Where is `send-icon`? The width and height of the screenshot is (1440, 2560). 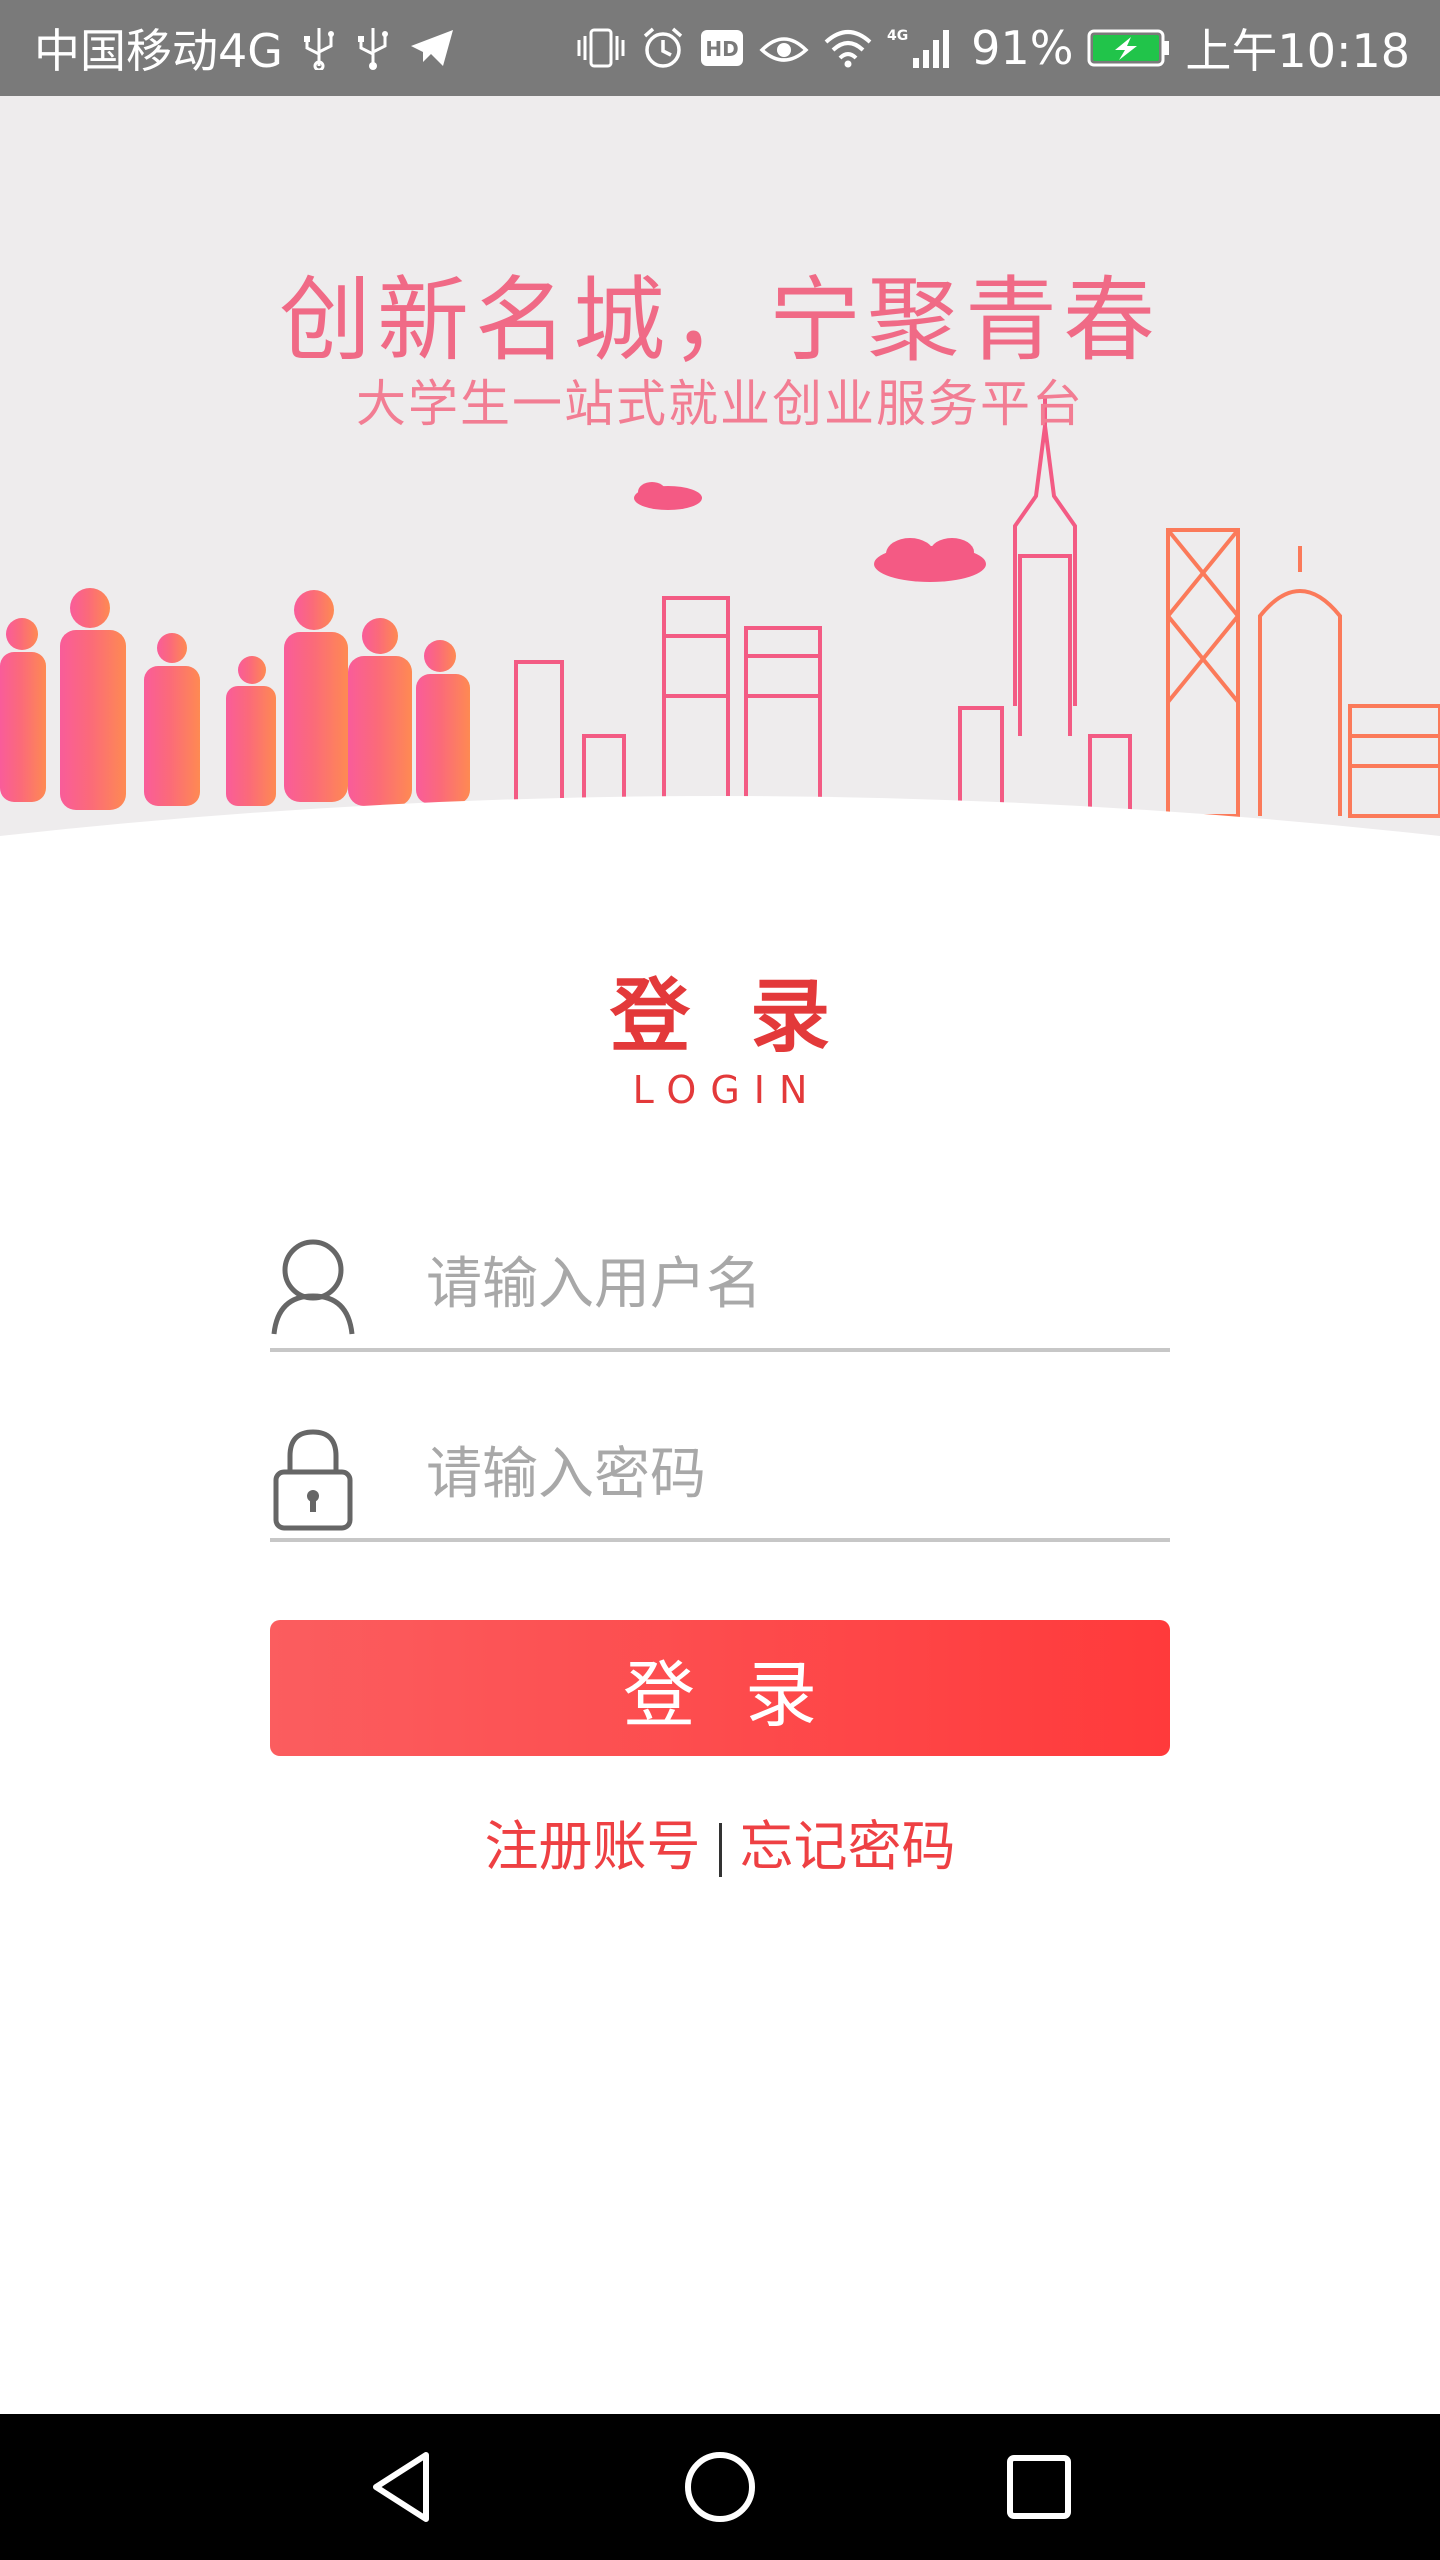
send-icon is located at coordinates (432, 48).